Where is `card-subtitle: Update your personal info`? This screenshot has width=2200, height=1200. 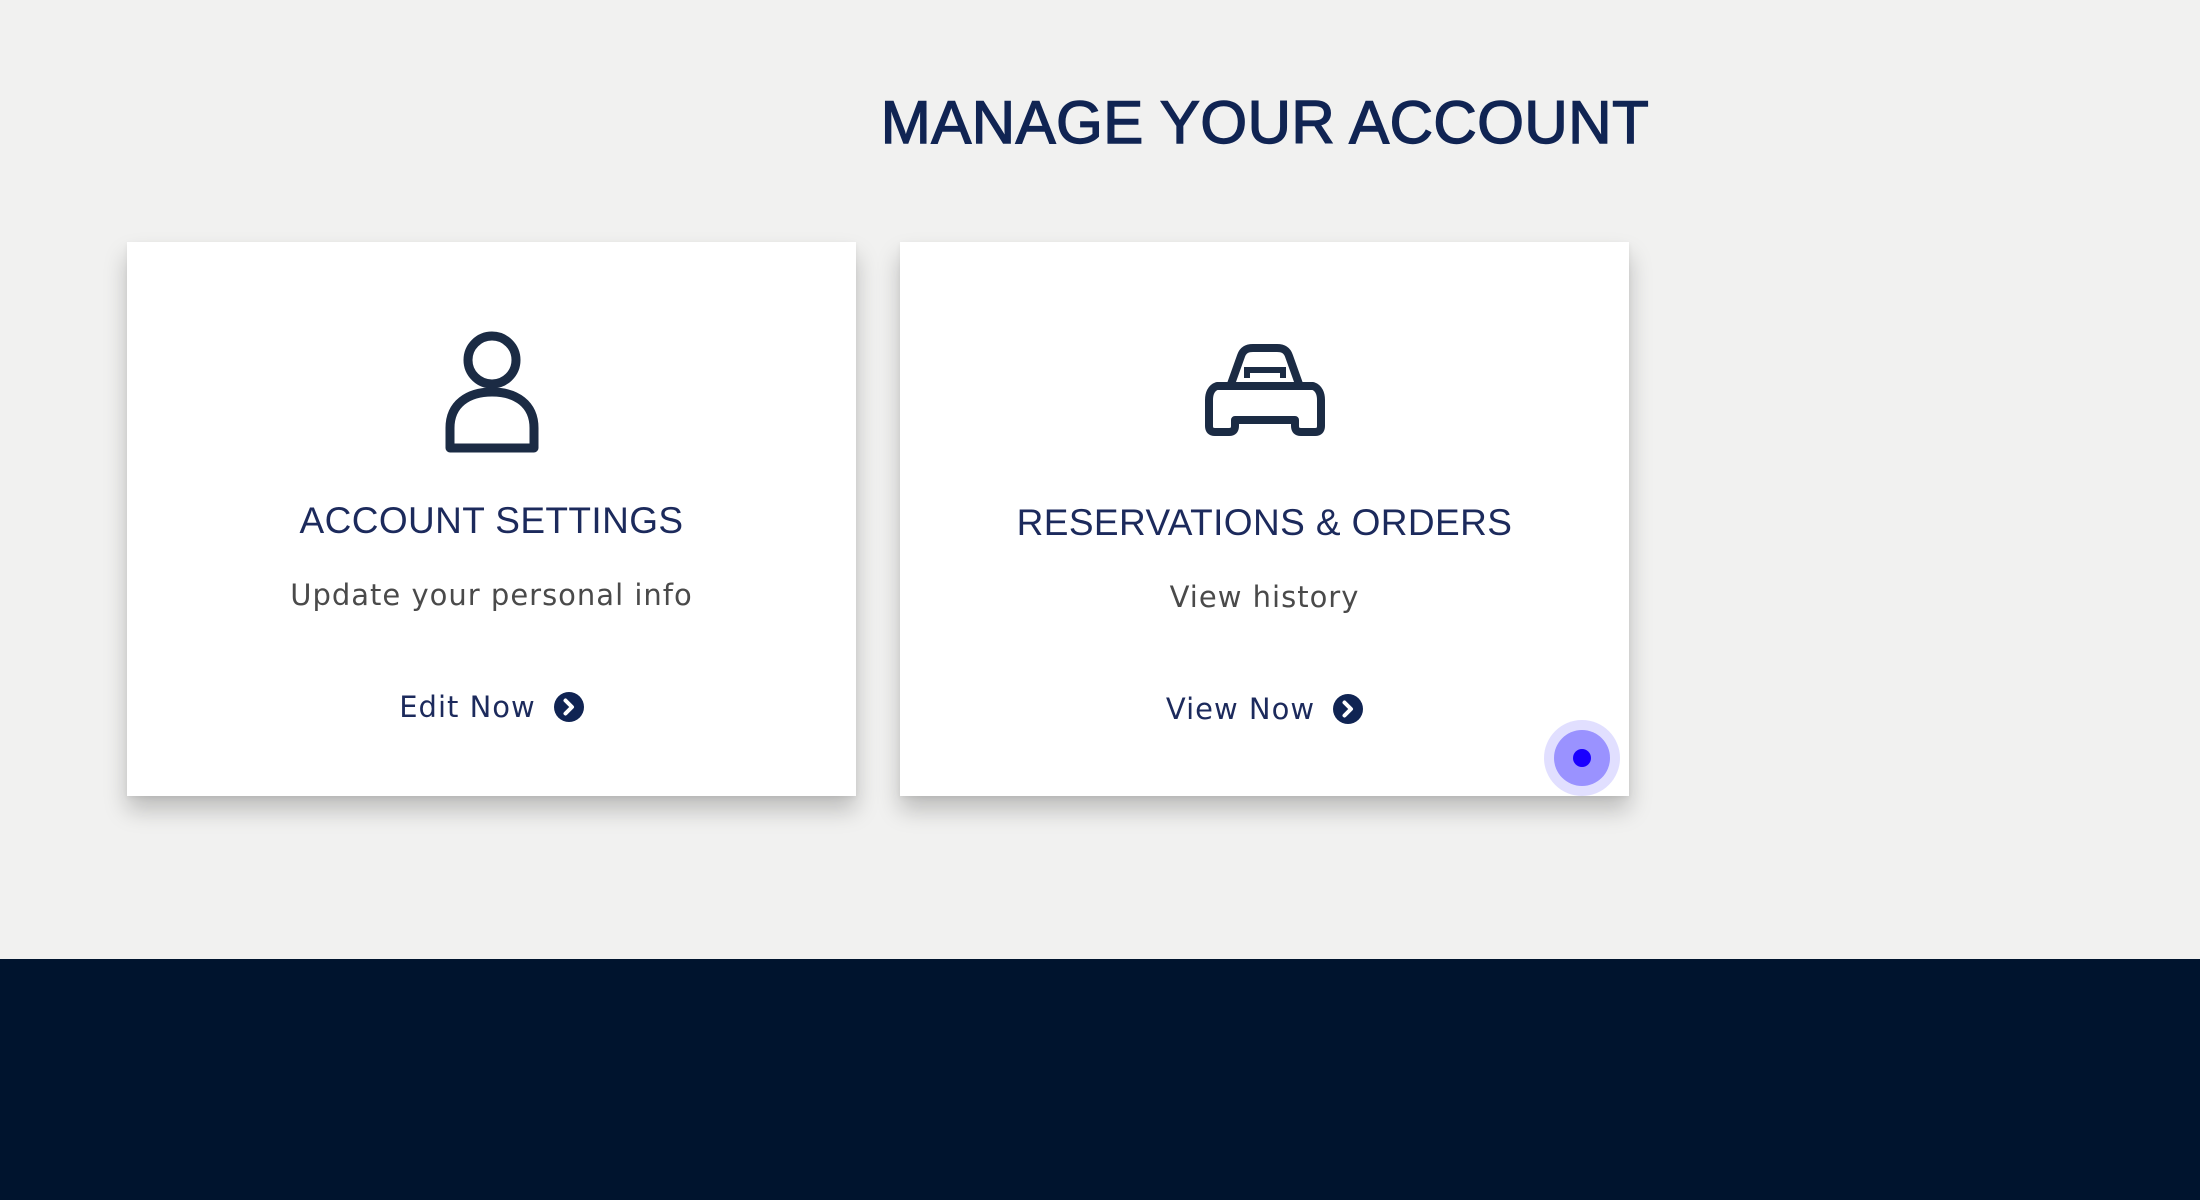 card-subtitle: Update your personal info is located at coordinates (491, 595).